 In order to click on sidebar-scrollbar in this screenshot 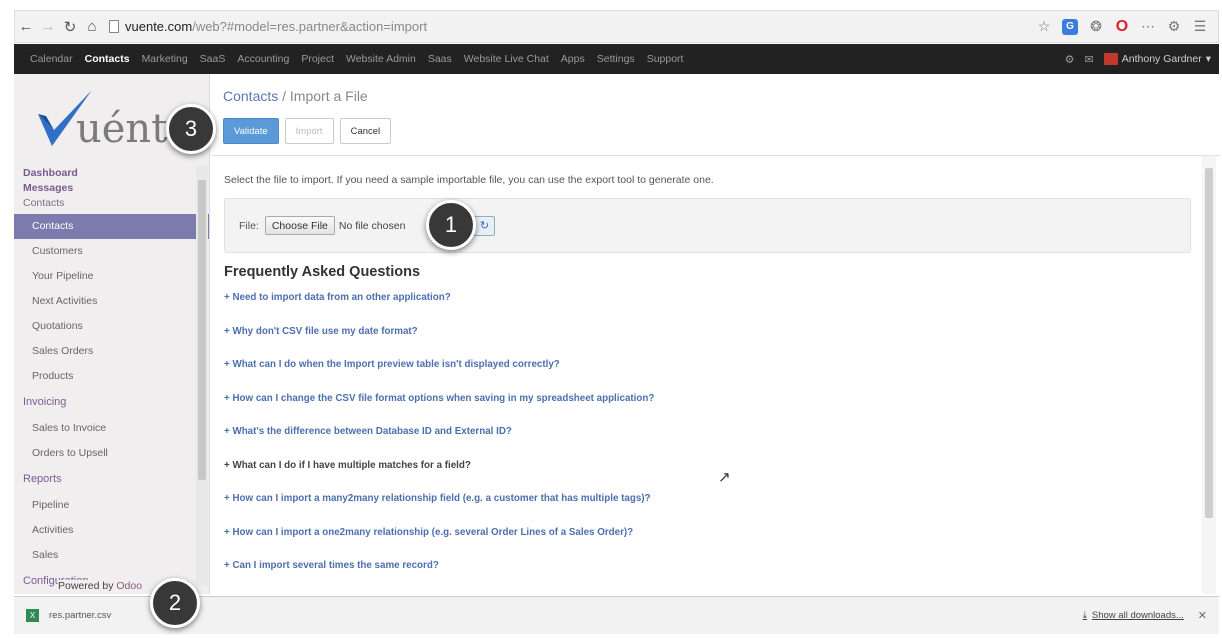, I will do `click(202, 376)`.